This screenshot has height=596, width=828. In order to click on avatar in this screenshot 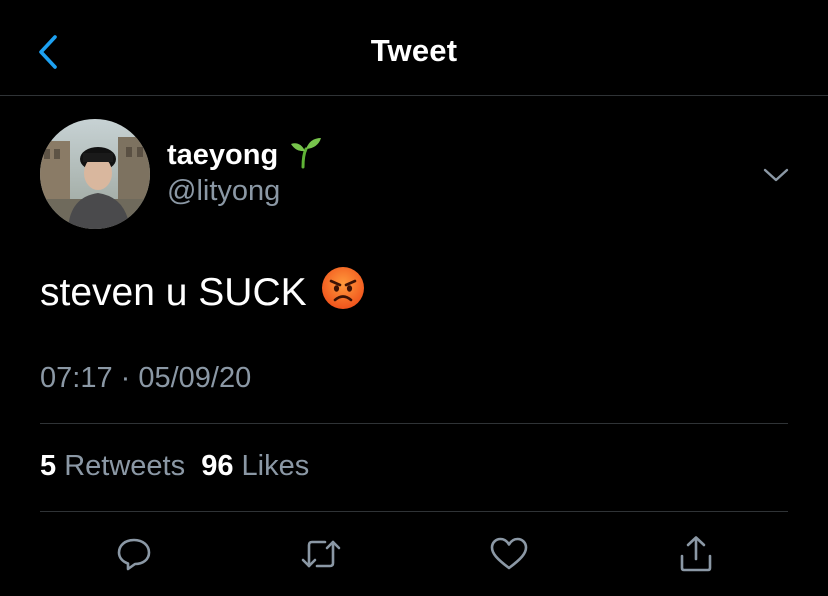, I will do `click(95, 174)`.